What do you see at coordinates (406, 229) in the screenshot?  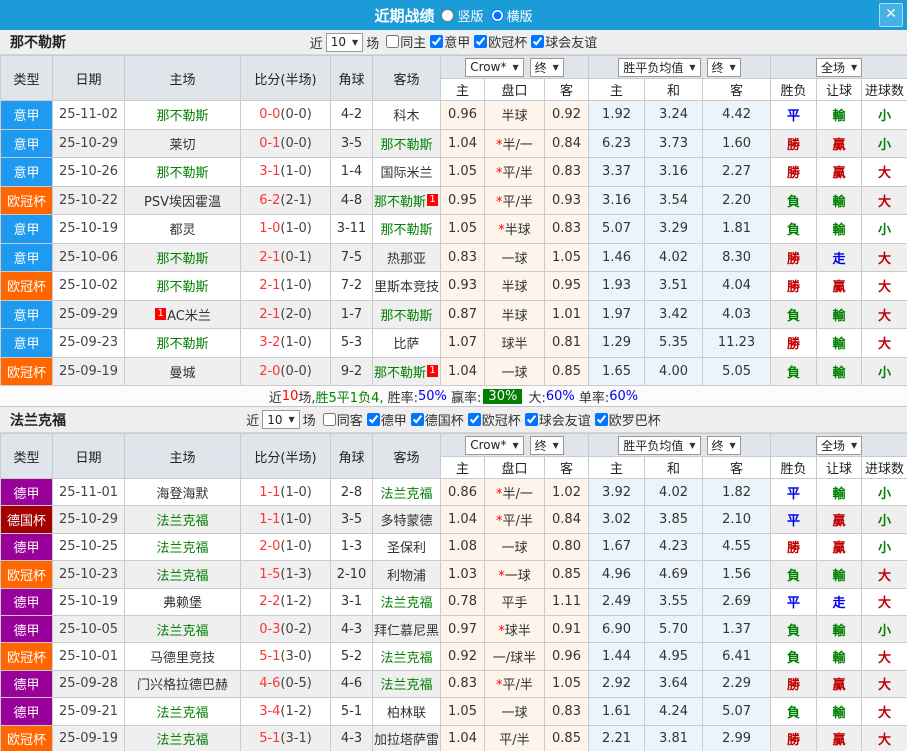 I see `away-team-cell: 那不勒斯` at bounding box center [406, 229].